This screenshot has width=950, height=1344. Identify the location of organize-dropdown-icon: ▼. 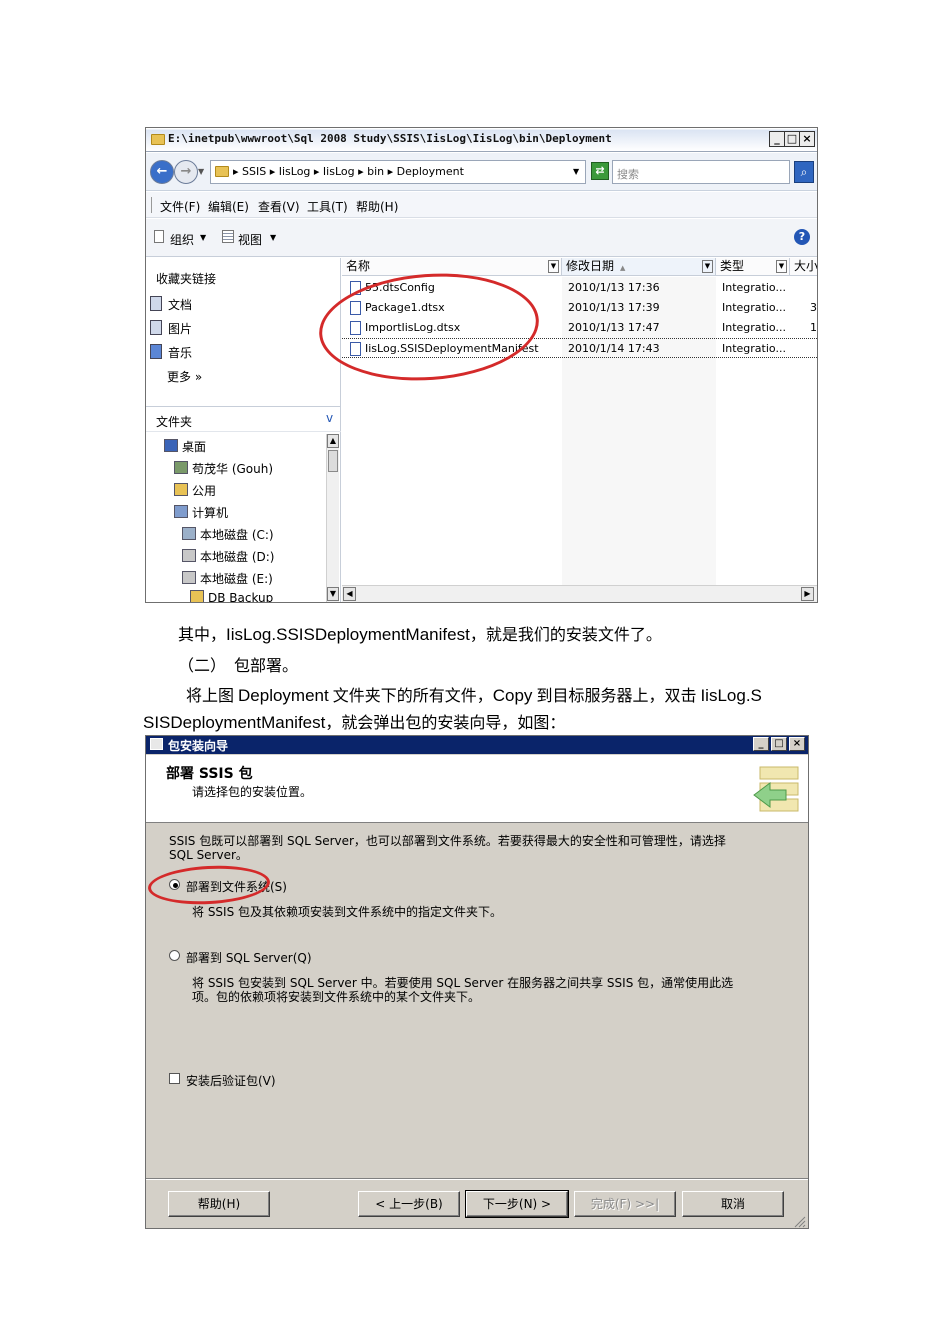
(203, 237).